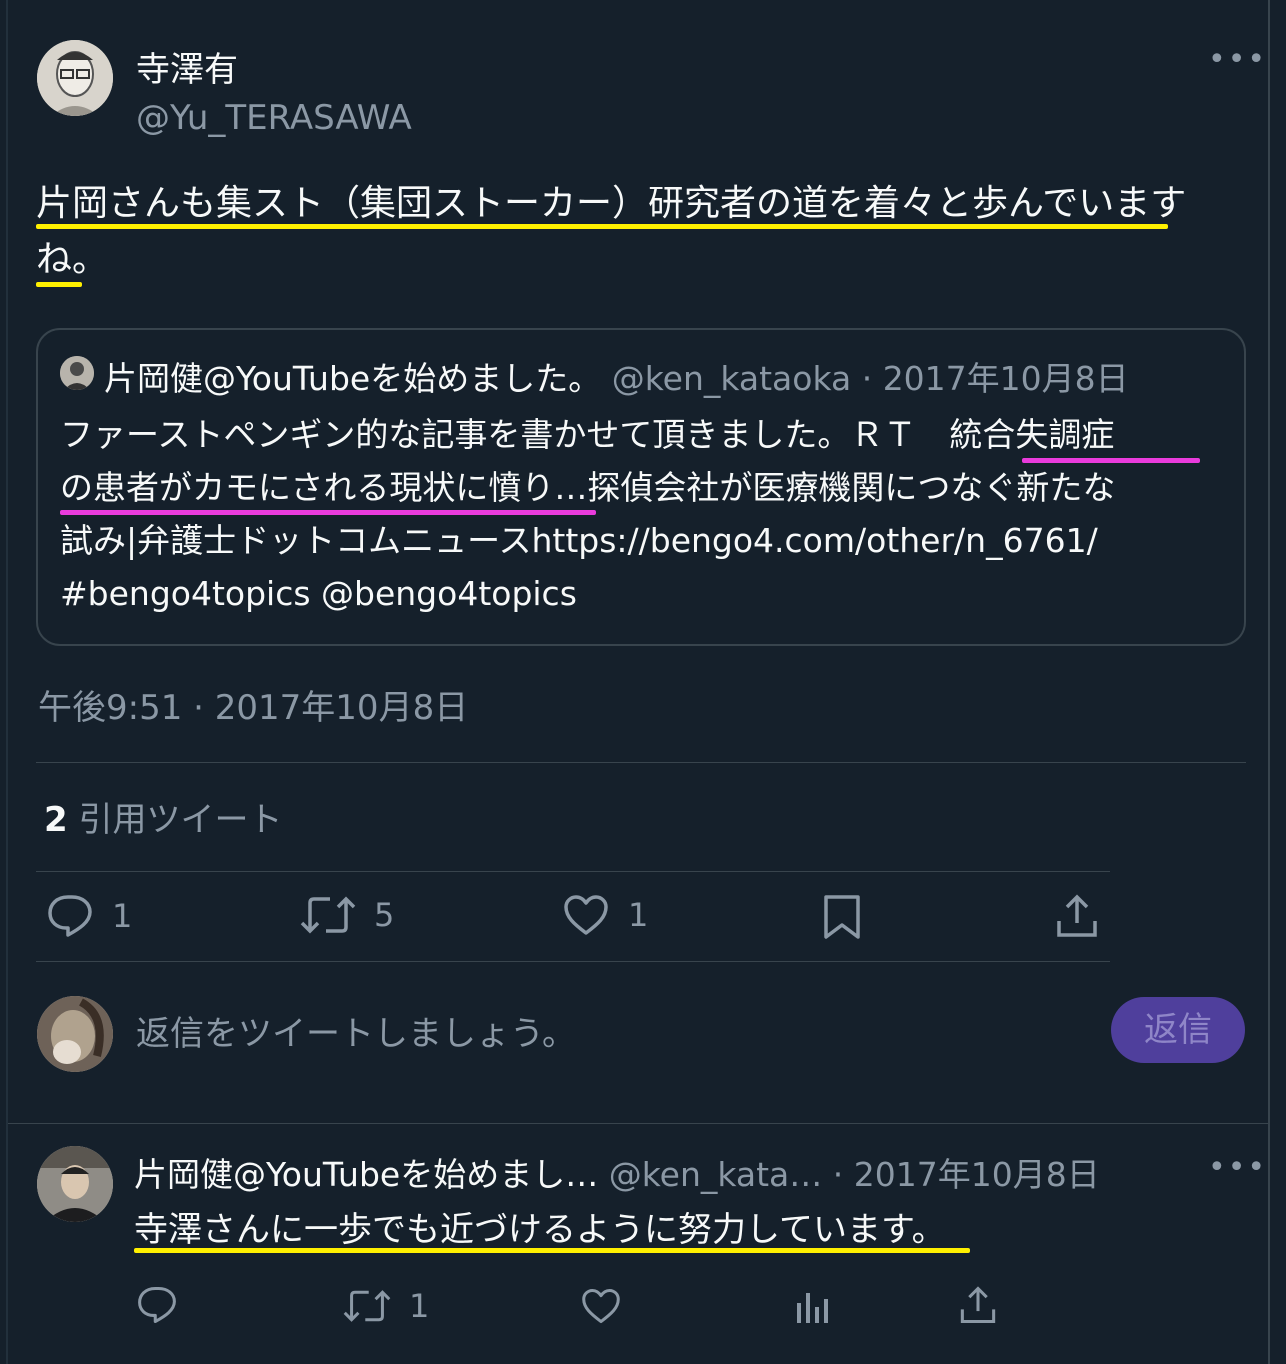 Image resolution: width=1286 pixels, height=1364 pixels. What do you see at coordinates (1269, 682) in the screenshot?
I see `right-border` at bounding box center [1269, 682].